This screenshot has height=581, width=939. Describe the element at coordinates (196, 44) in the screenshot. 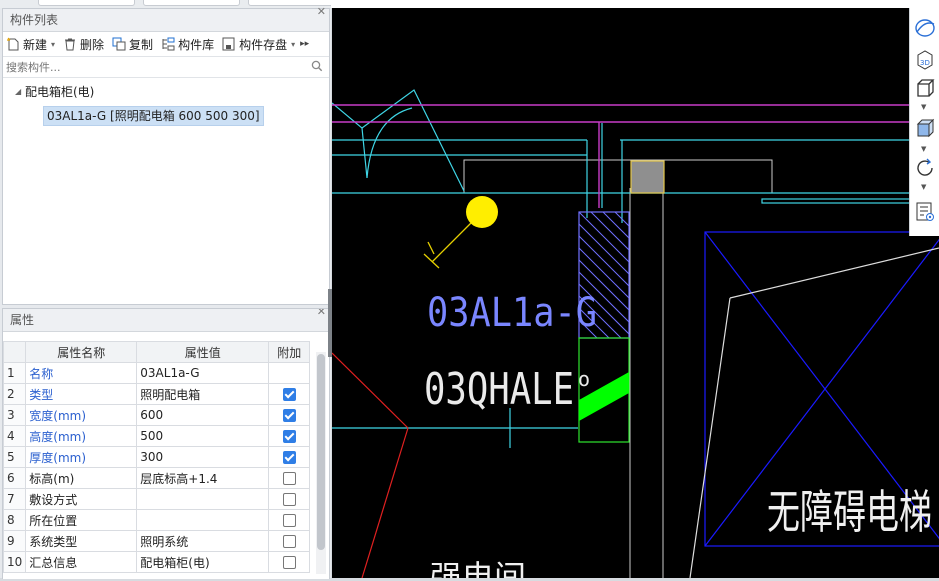

I see `library-label: 构件库` at that location.